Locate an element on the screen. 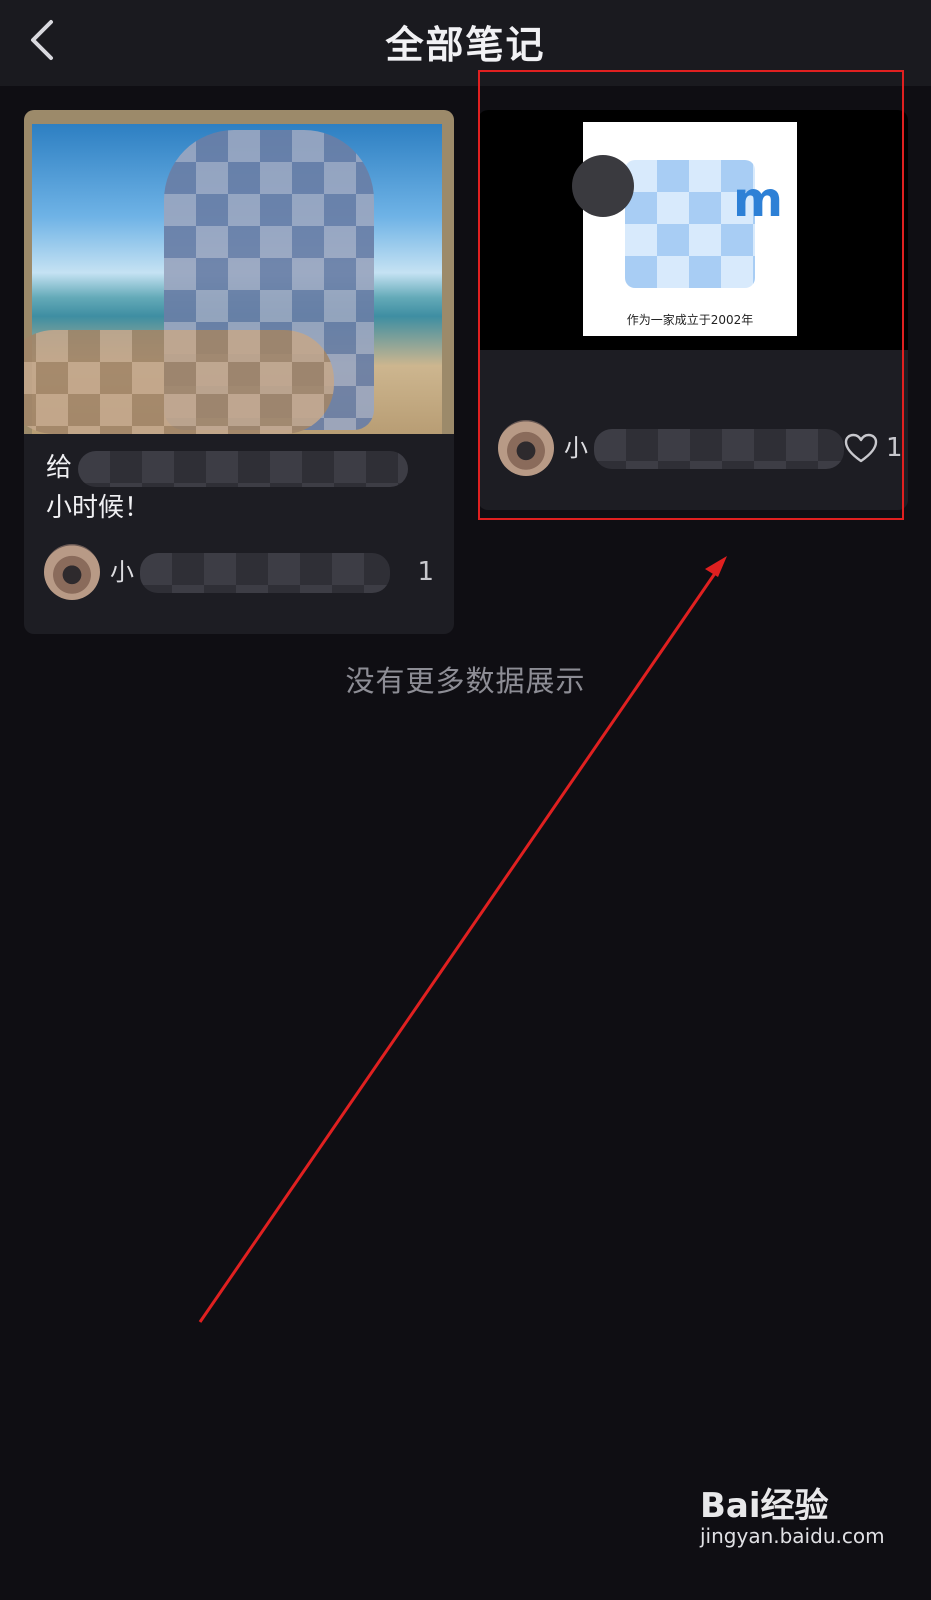 This screenshot has width=931, height=1600. watermark-url: jingyan.baidu.com is located at coordinates (792, 1536).